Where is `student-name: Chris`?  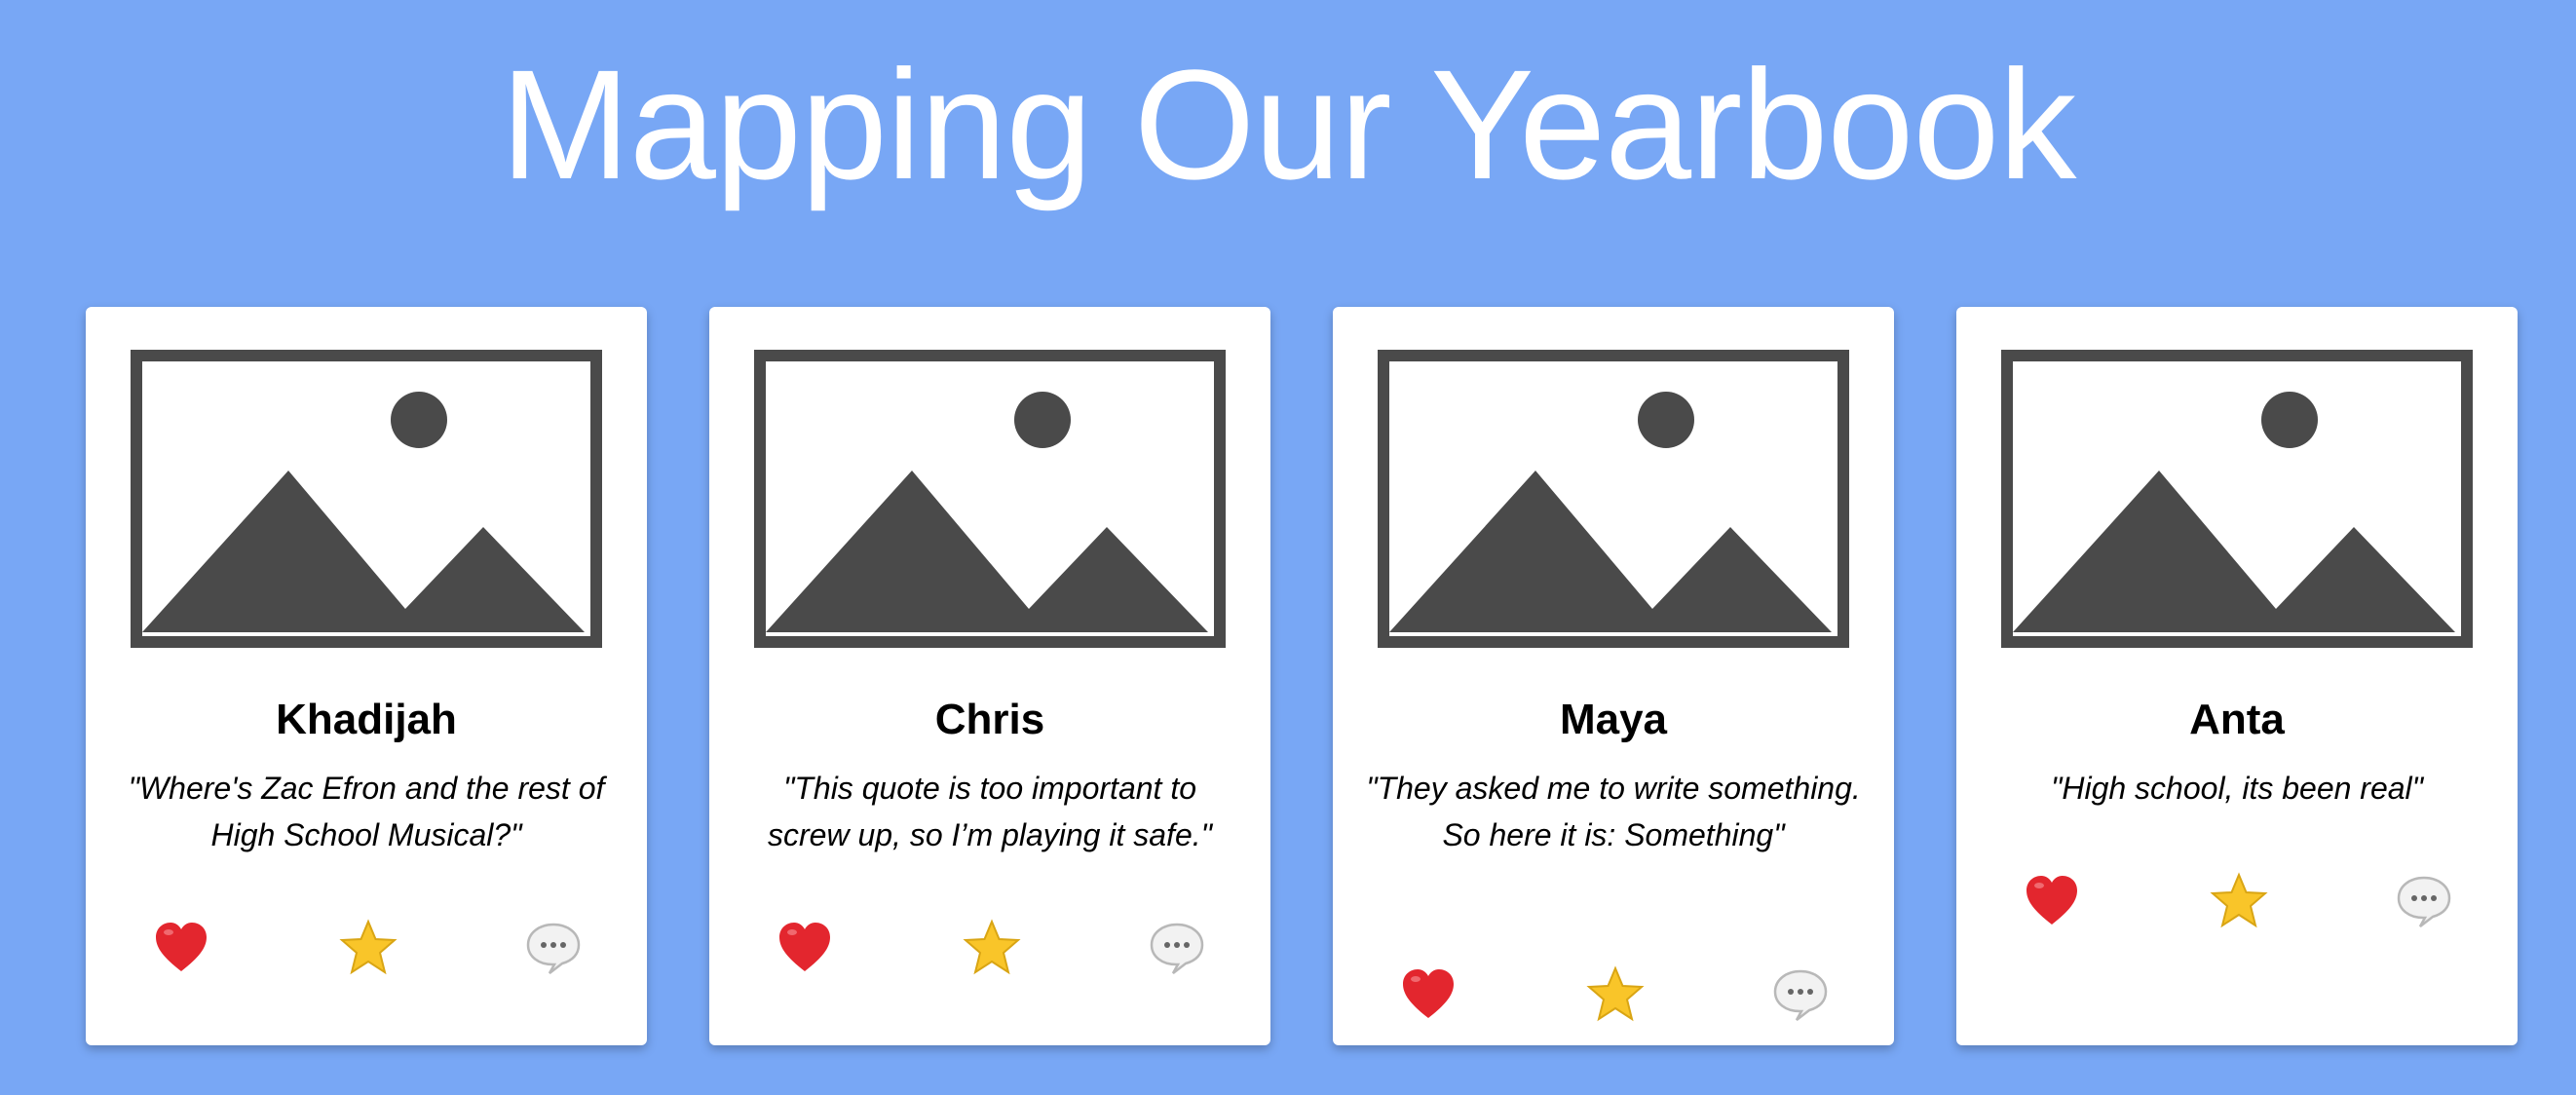 student-name: Chris is located at coordinates (989, 720).